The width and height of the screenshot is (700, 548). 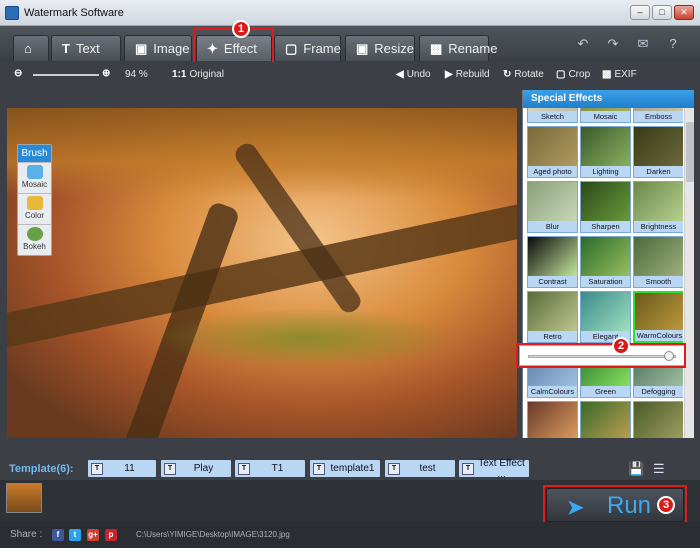 What do you see at coordinates (507, 74) in the screenshot?
I see `rotate-icon: ↻` at bounding box center [507, 74].